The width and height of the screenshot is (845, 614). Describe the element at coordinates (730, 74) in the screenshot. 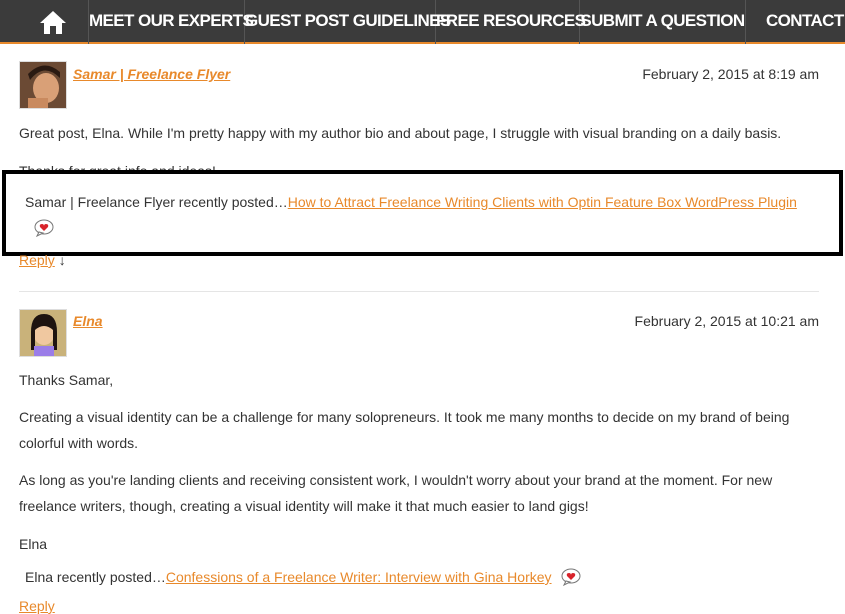

I see `comment-date: February 2, 2015 at 8:19 am` at that location.